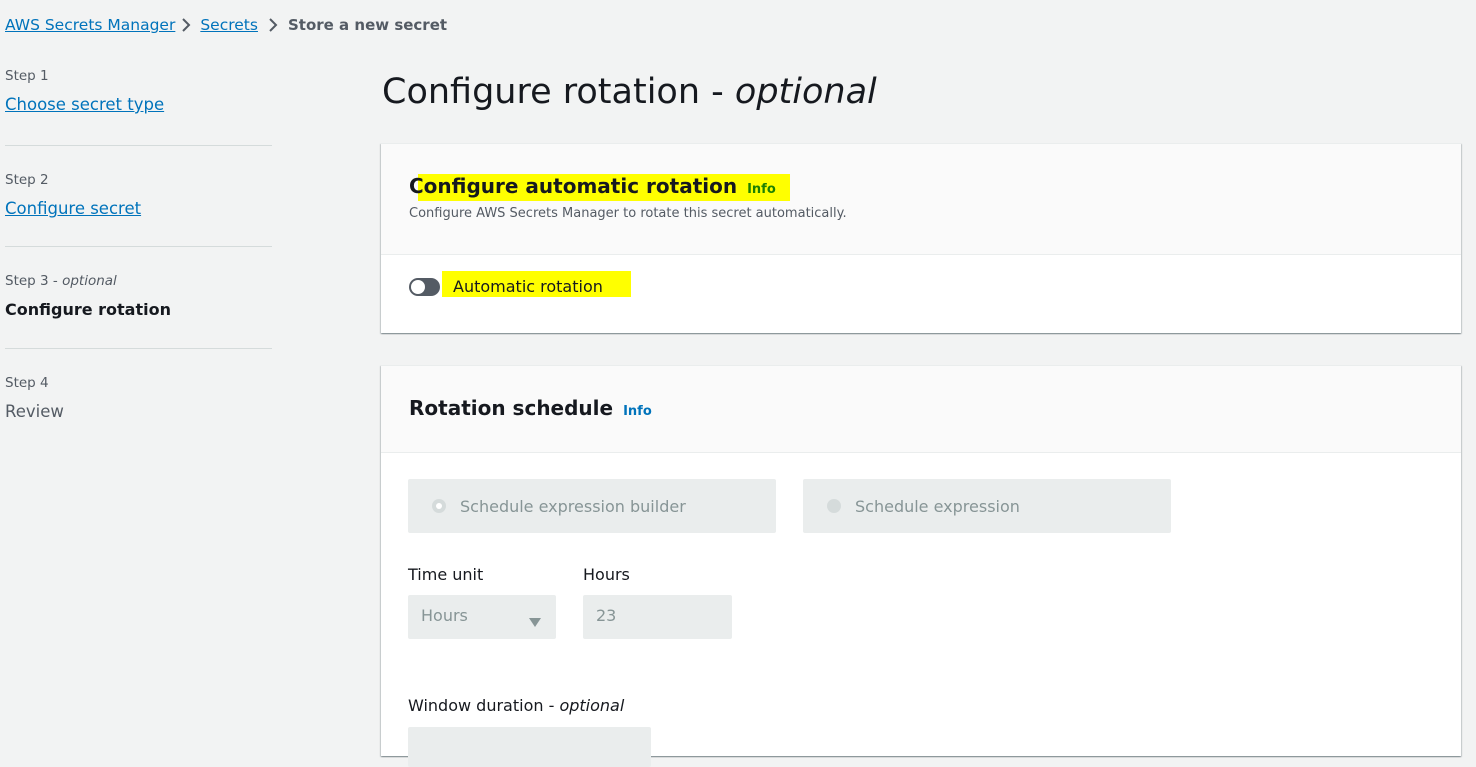 This screenshot has width=1476, height=767. What do you see at coordinates (367, 25) in the screenshot?
I see `breadcrumb-current: Store a new secret` at bounding box center [367, 25].